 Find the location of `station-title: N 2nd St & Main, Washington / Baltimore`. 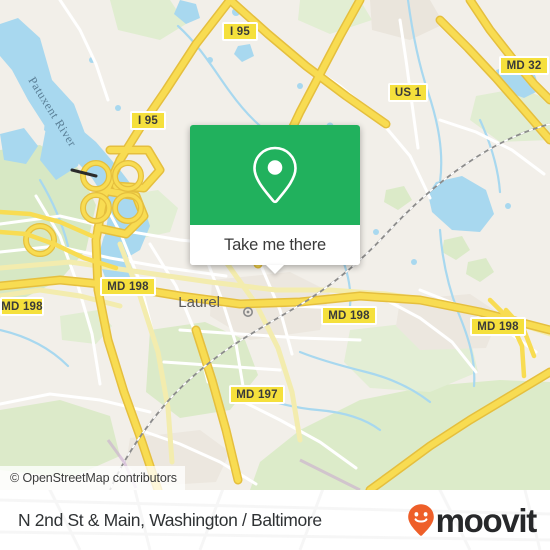

station-title: N 2nd St & Main, Washington / Baltimore is located at coordinates (170, 519).